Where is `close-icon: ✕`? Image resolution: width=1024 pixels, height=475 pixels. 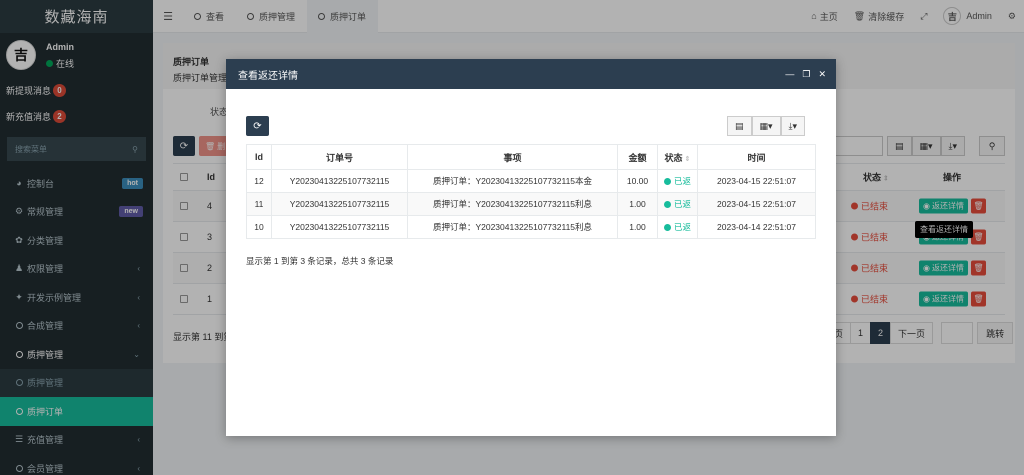
close-icon: ✕ is located at coordinates (822, 74).